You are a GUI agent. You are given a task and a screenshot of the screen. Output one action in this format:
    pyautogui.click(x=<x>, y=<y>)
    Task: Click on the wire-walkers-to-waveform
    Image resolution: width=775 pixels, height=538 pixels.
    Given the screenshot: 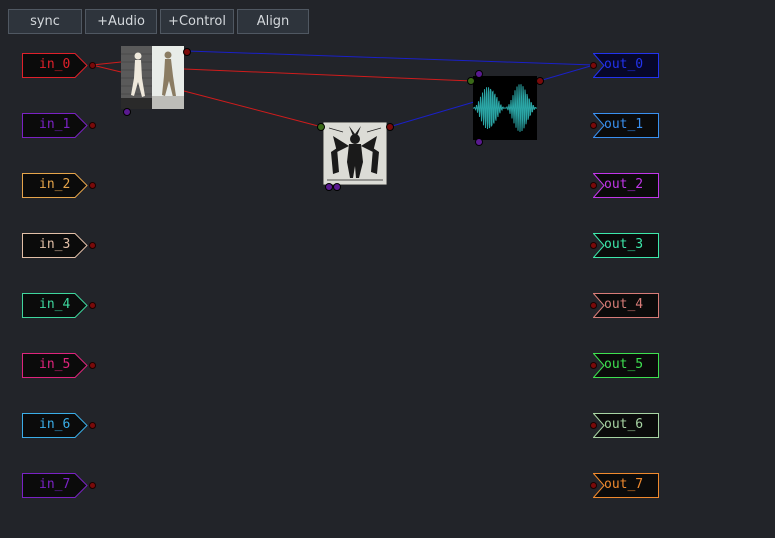 What is the action you would take?
    pyautogui.click(x=328, y=75)
    